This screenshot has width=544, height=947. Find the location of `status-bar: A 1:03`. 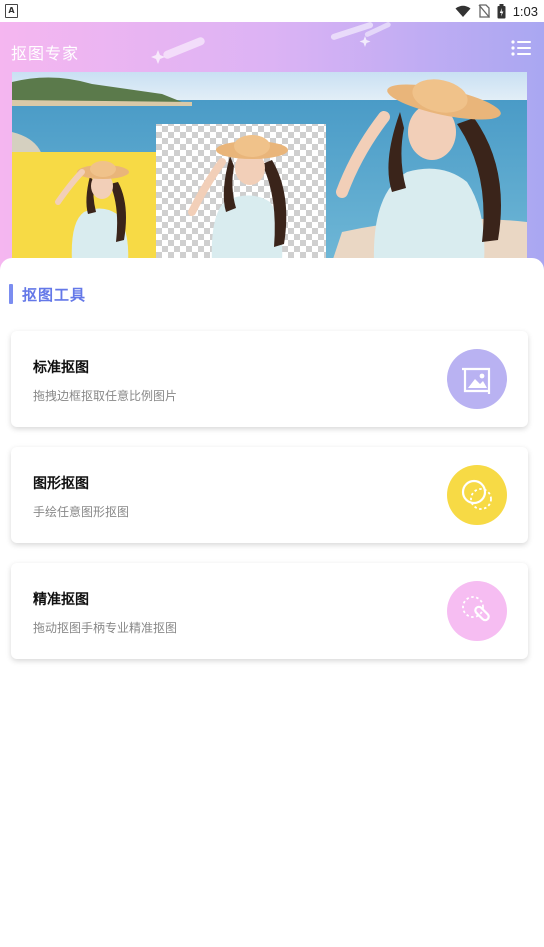

status-bar: A 1:03 is located at coordinates (272, 11).